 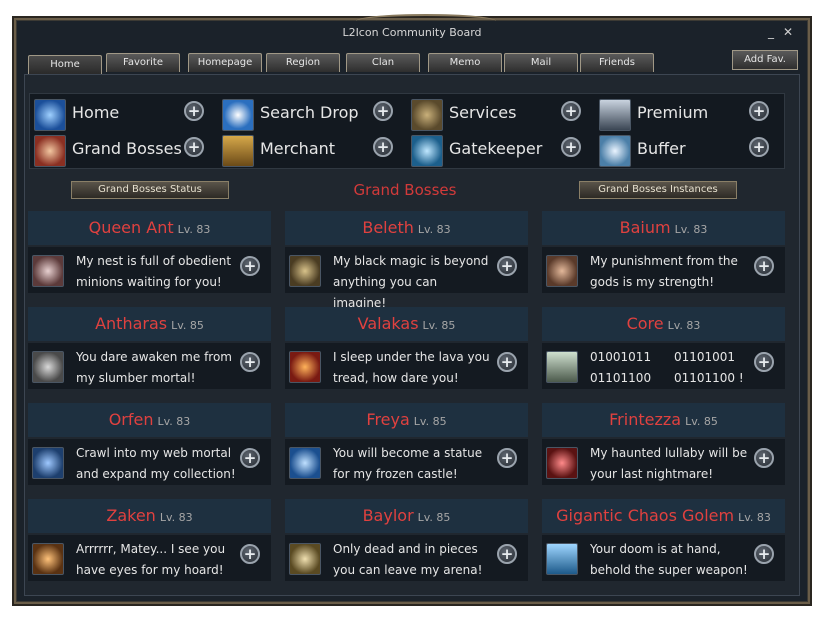 What do you see at coordinates (131, 515) in the screenshot?
I see `boss-name: Zaken` at bounding box center [131, 515].